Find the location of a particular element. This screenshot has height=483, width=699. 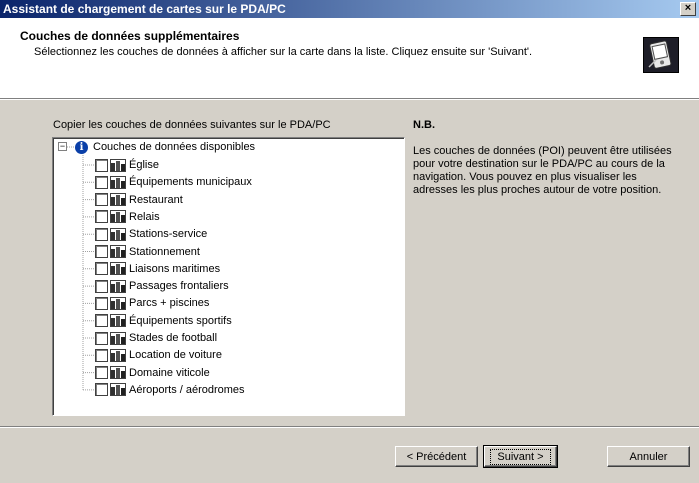

layer-label: Domaine viticole is located at coordinates (169, 372).